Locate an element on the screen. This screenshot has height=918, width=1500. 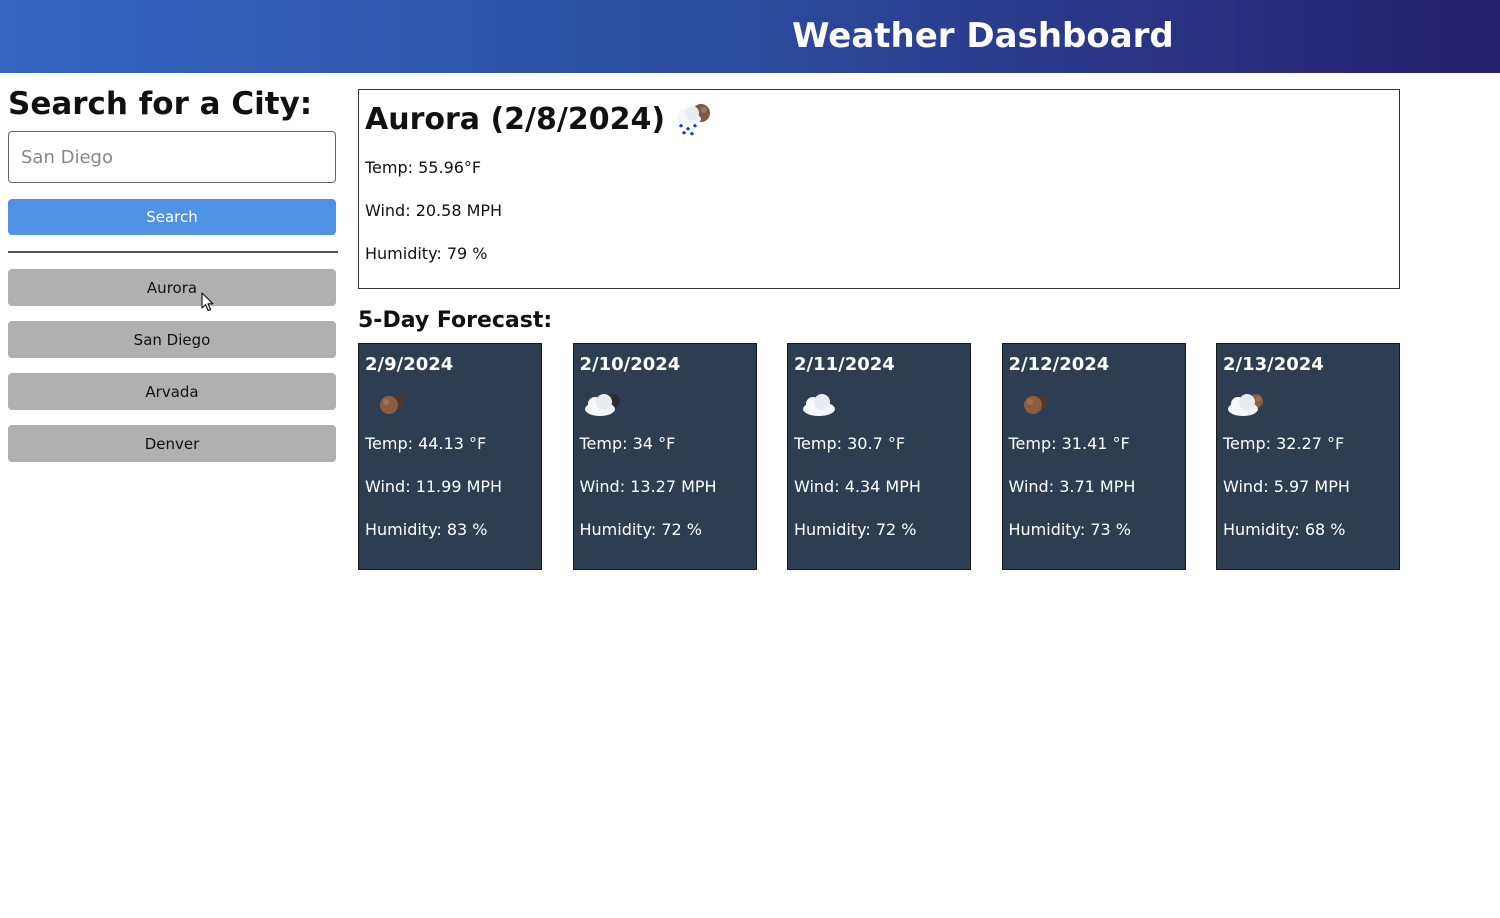
forecast-title: 5-Day Forecast: is located at coordinates (455, 320).